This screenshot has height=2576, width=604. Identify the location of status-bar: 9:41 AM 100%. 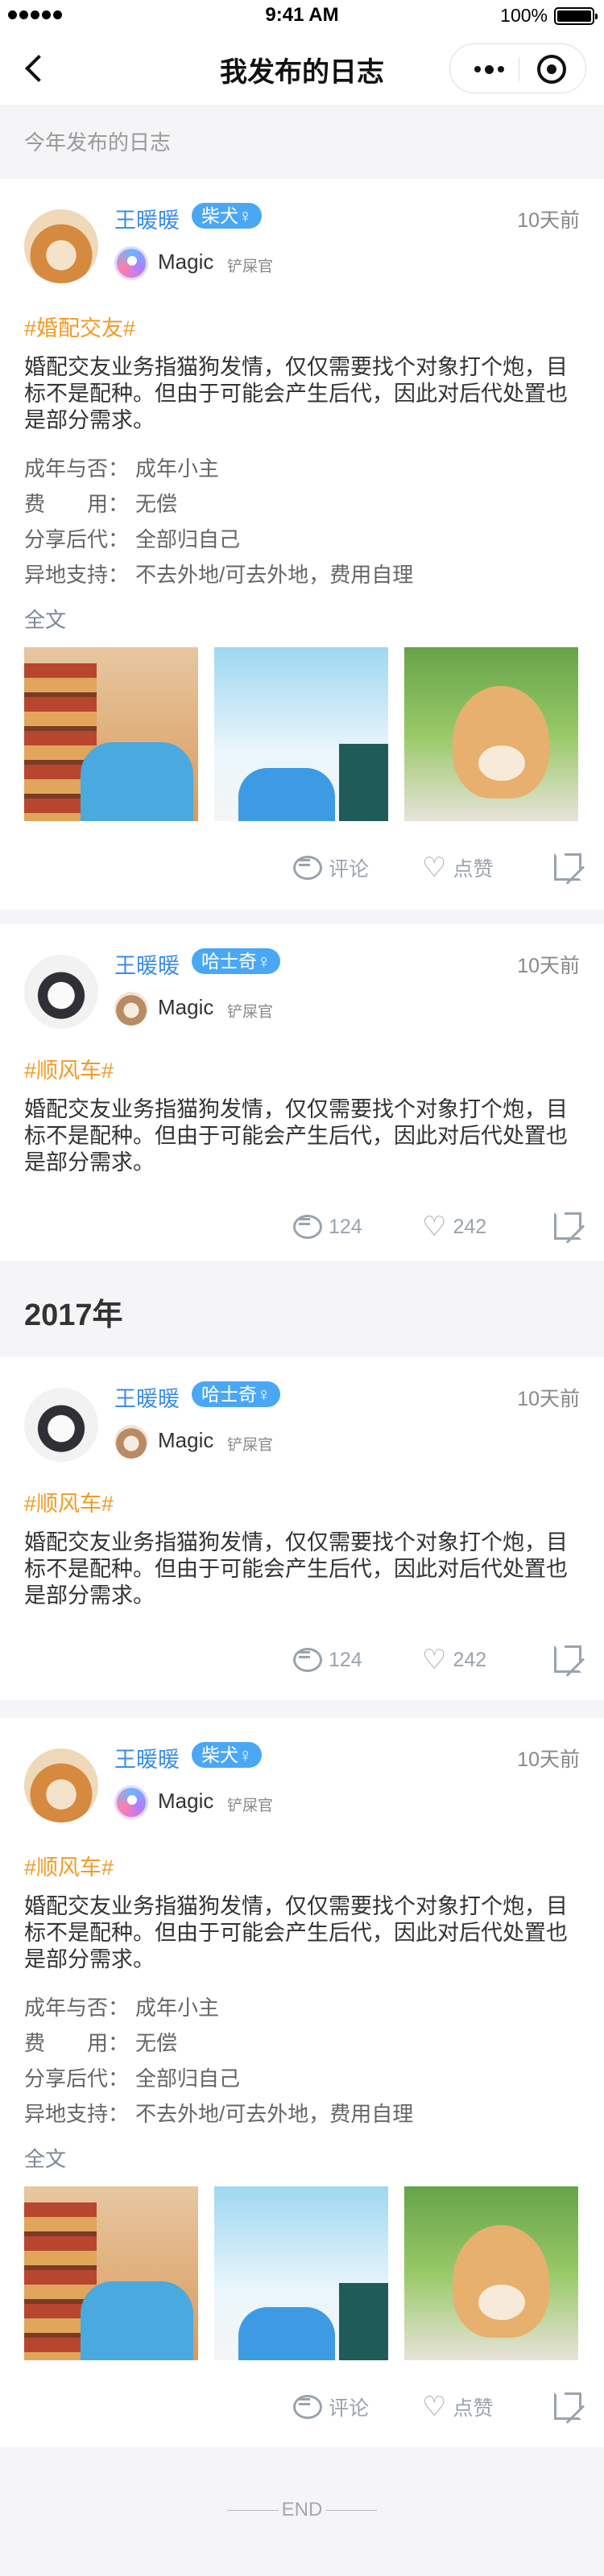
(302, 16).